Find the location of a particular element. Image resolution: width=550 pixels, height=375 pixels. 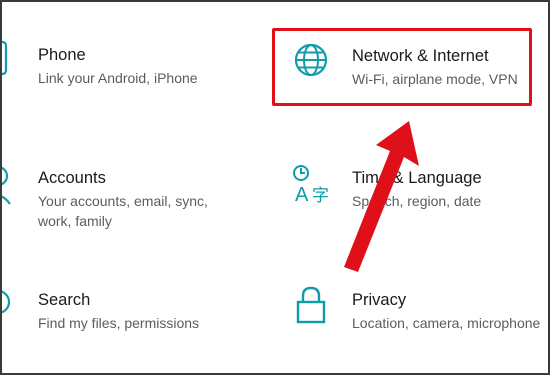

globe-icon is located at coordinates (311, 60).